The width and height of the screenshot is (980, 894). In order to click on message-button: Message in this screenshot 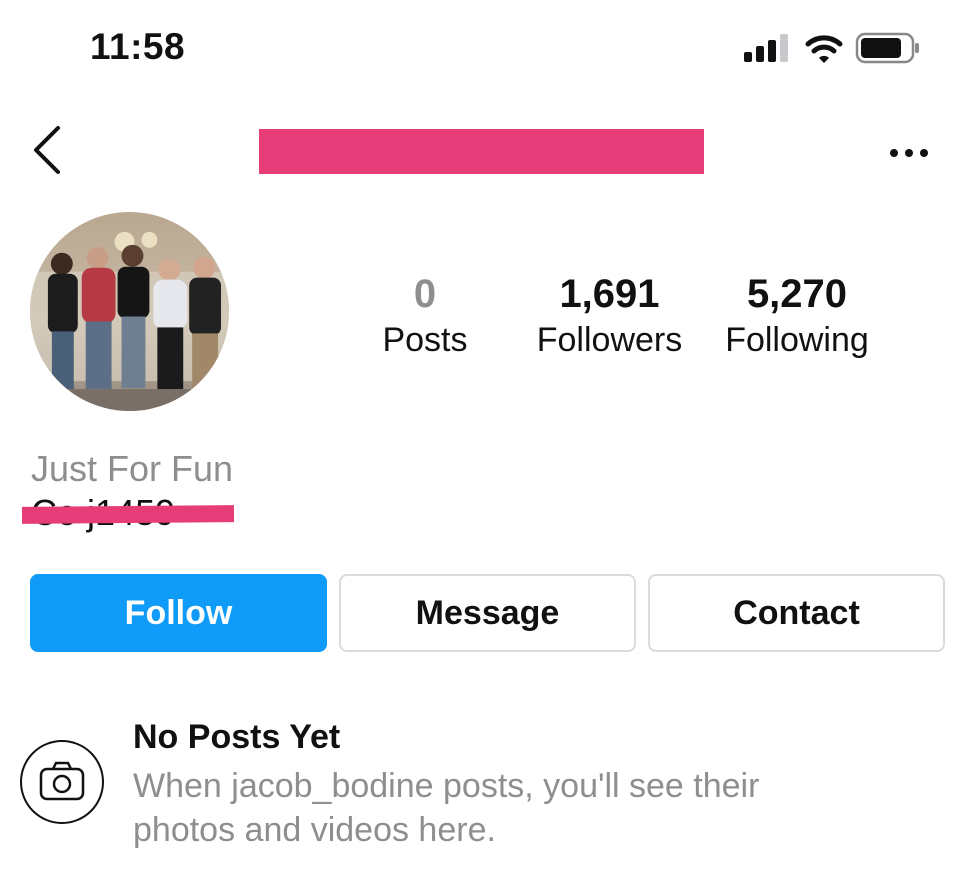, I will do `click(487, 613)`.